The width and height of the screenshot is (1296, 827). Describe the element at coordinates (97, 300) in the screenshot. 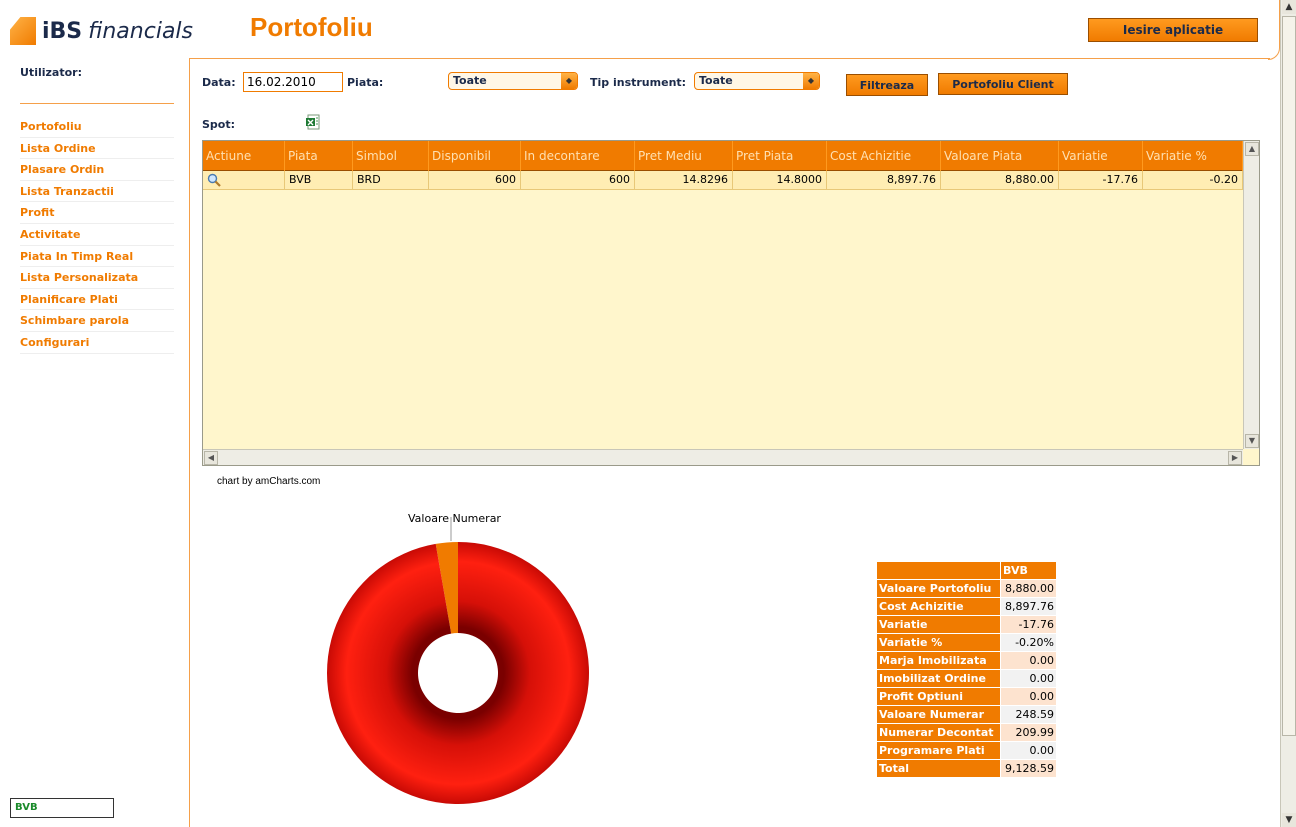

I see `sidebar-item-planificare-plati: Planificare Plati` at that location.